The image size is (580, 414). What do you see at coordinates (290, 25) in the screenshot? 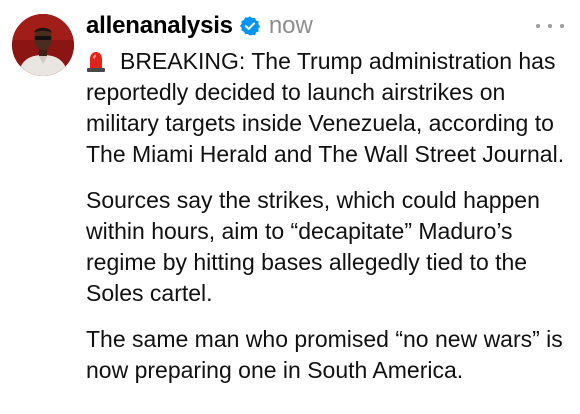
I see `post-timestamp: now` at bounding box center [290, 25].